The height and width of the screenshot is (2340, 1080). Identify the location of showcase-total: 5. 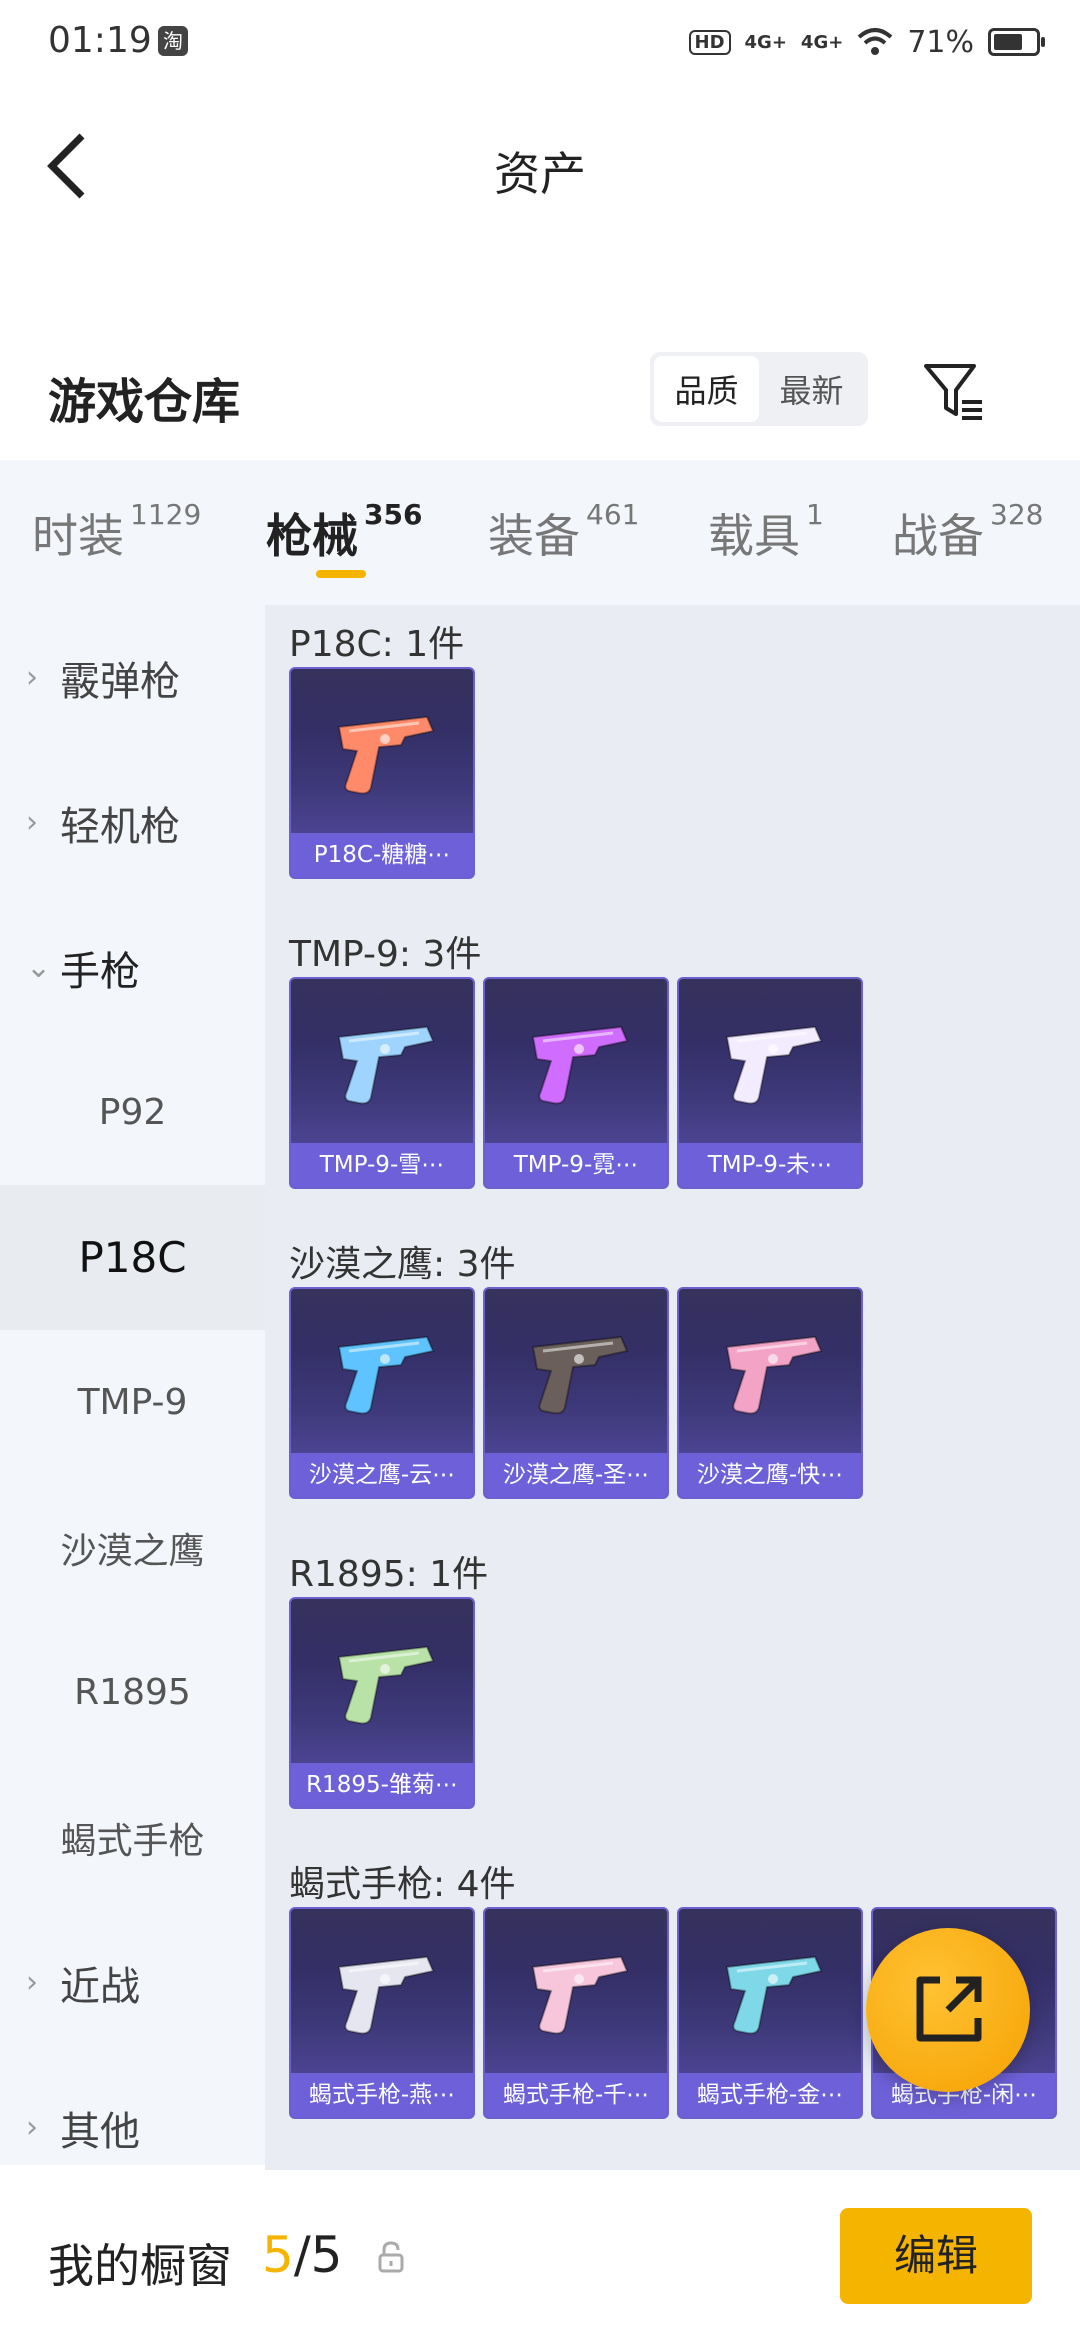
(326, 2255).